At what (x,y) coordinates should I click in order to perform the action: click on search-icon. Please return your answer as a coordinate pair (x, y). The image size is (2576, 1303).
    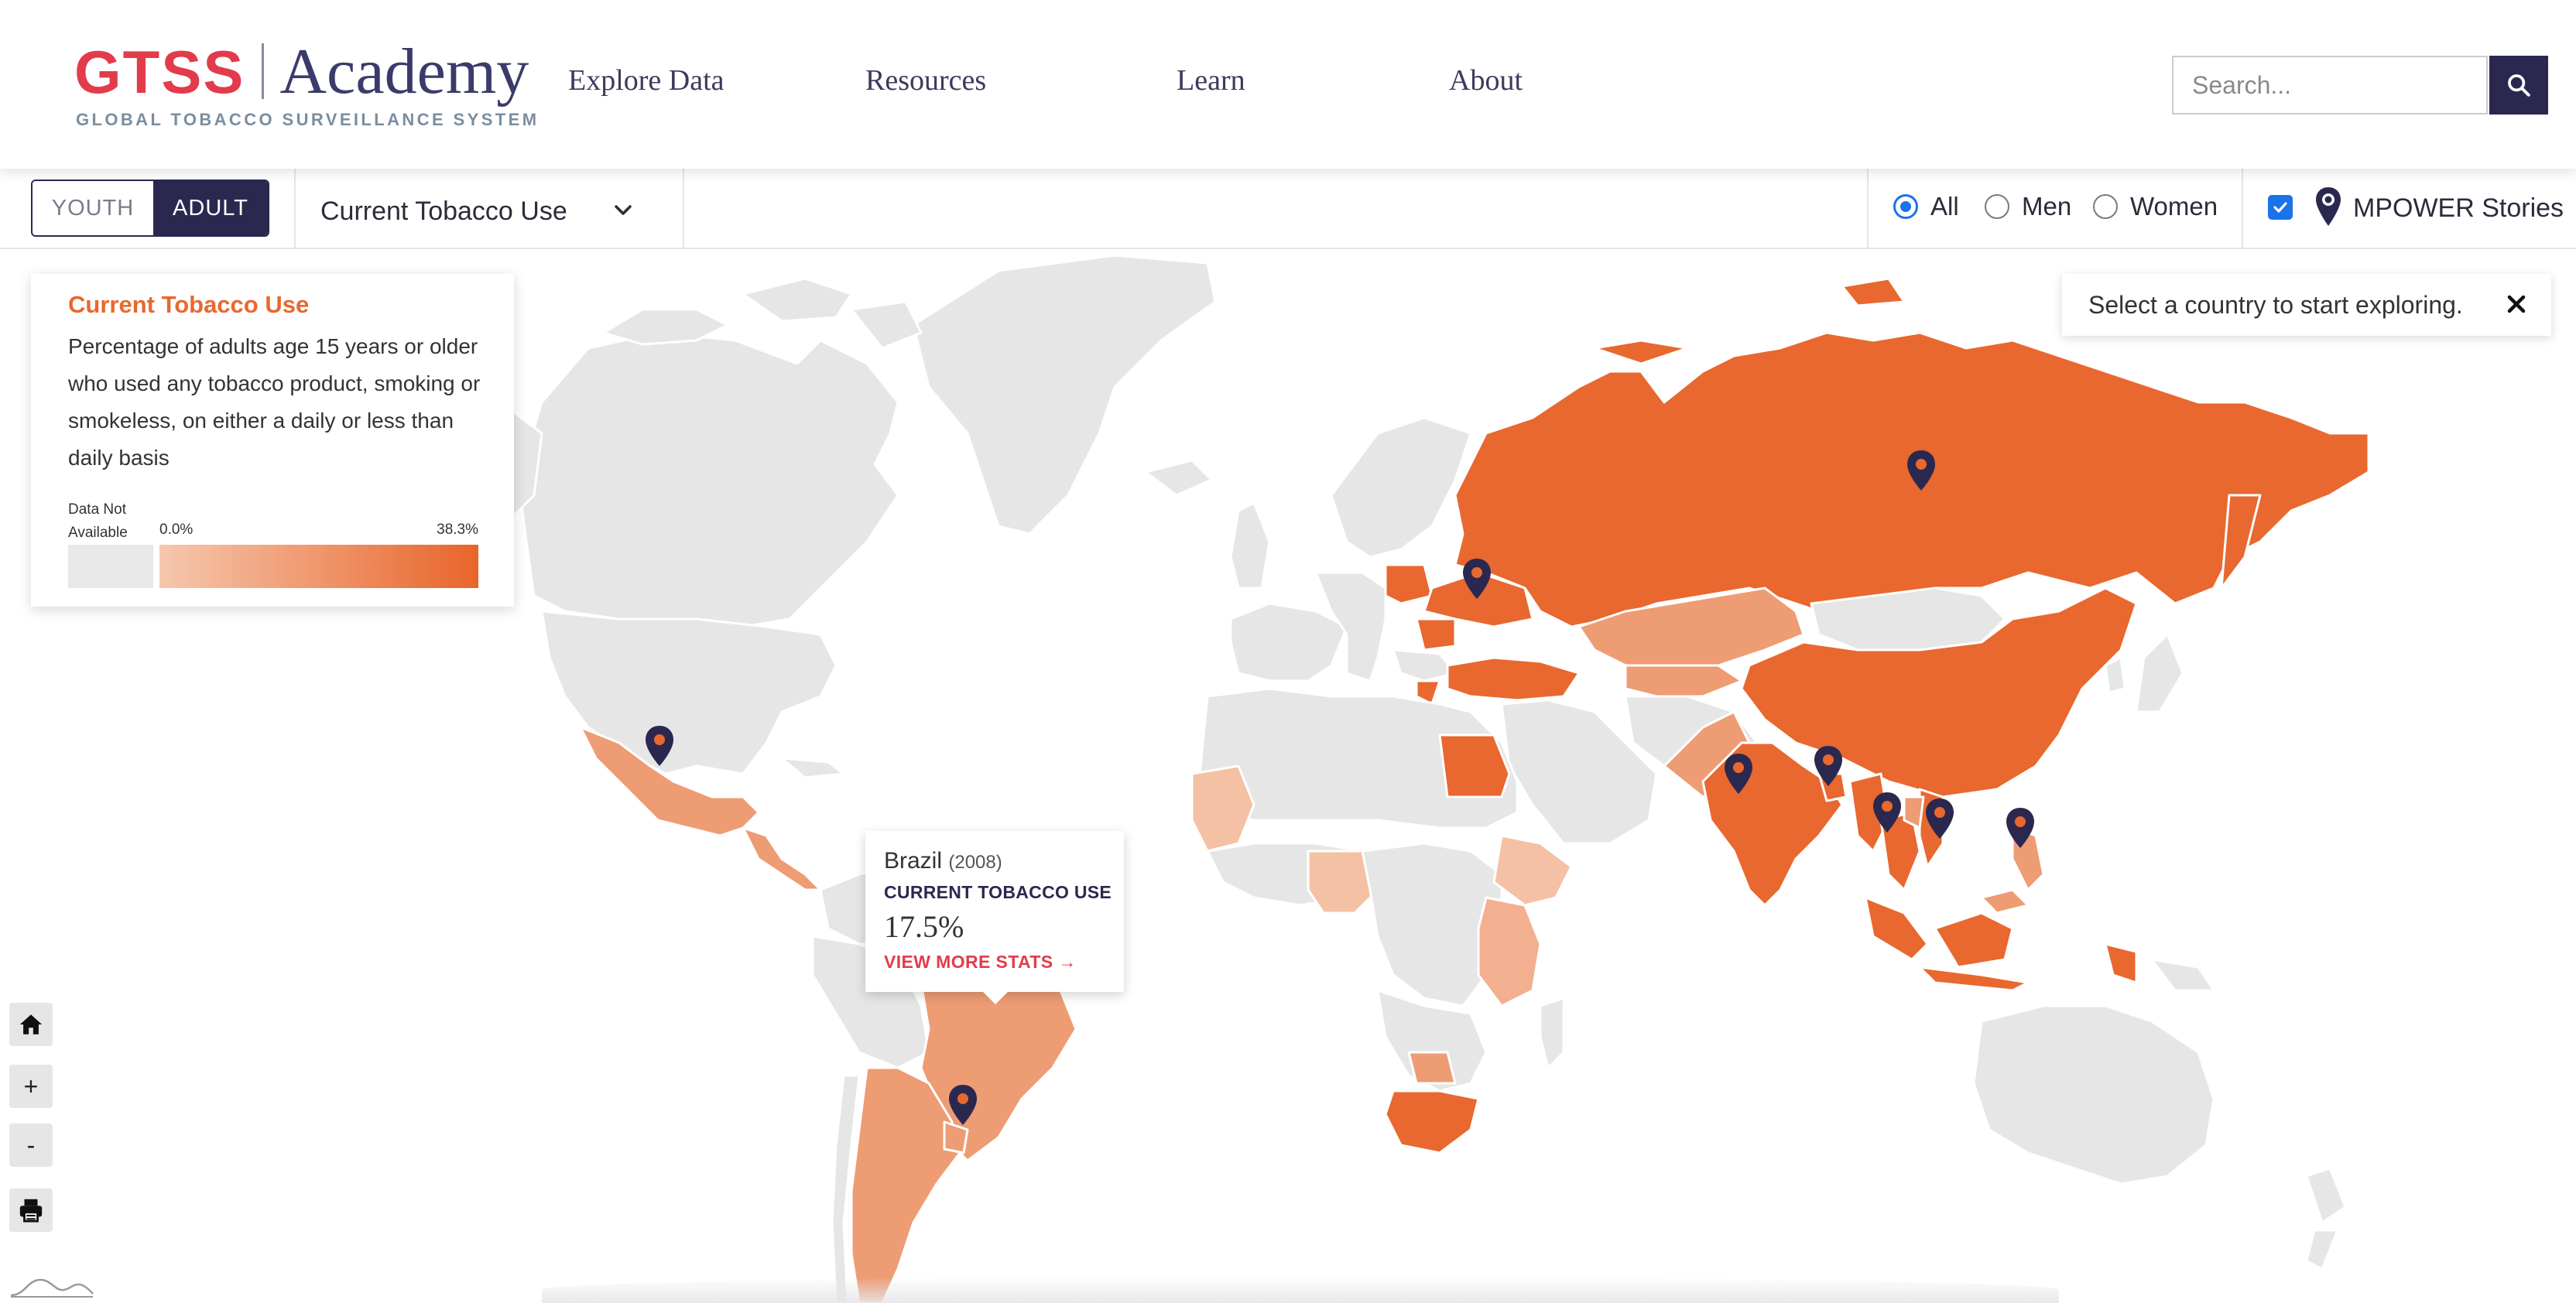
    Looking at the image, I should click on (2519, 85).